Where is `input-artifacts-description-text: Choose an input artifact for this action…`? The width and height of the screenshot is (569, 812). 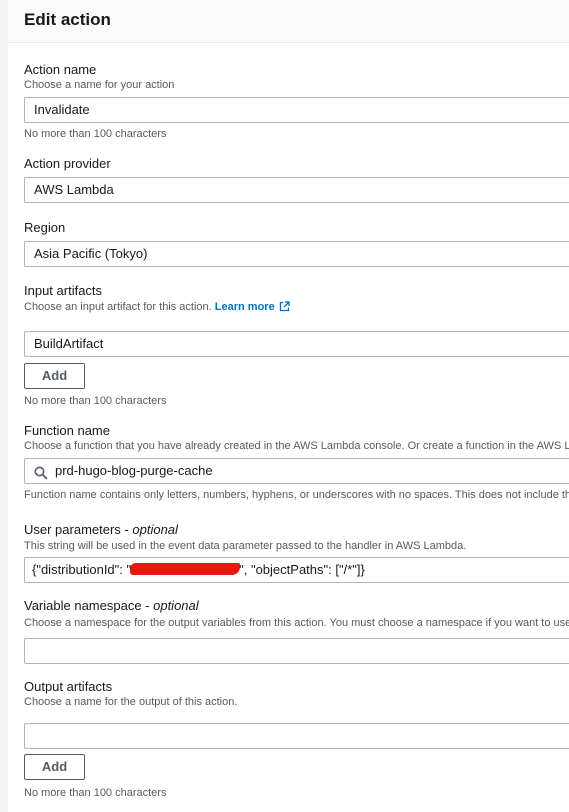
input-artifacts-description-text: Choose an input artifact for this action… is located at coordinates (118, 307).